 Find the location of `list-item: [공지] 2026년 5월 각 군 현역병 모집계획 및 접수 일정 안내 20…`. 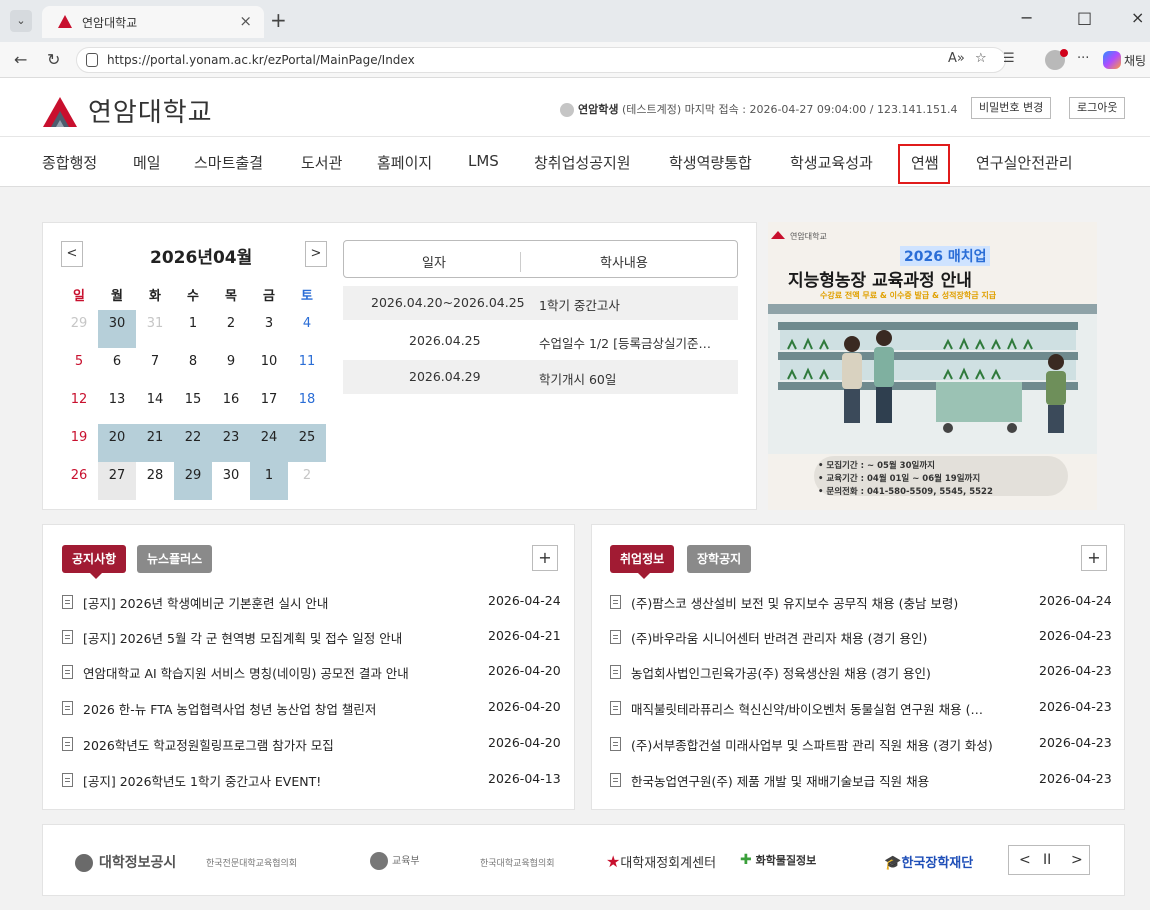

list-item: [공지] 2026년 5월 각 군 현역병 모집계획 및 접수 일정 안내 20… is located at coordinates (312, 638).